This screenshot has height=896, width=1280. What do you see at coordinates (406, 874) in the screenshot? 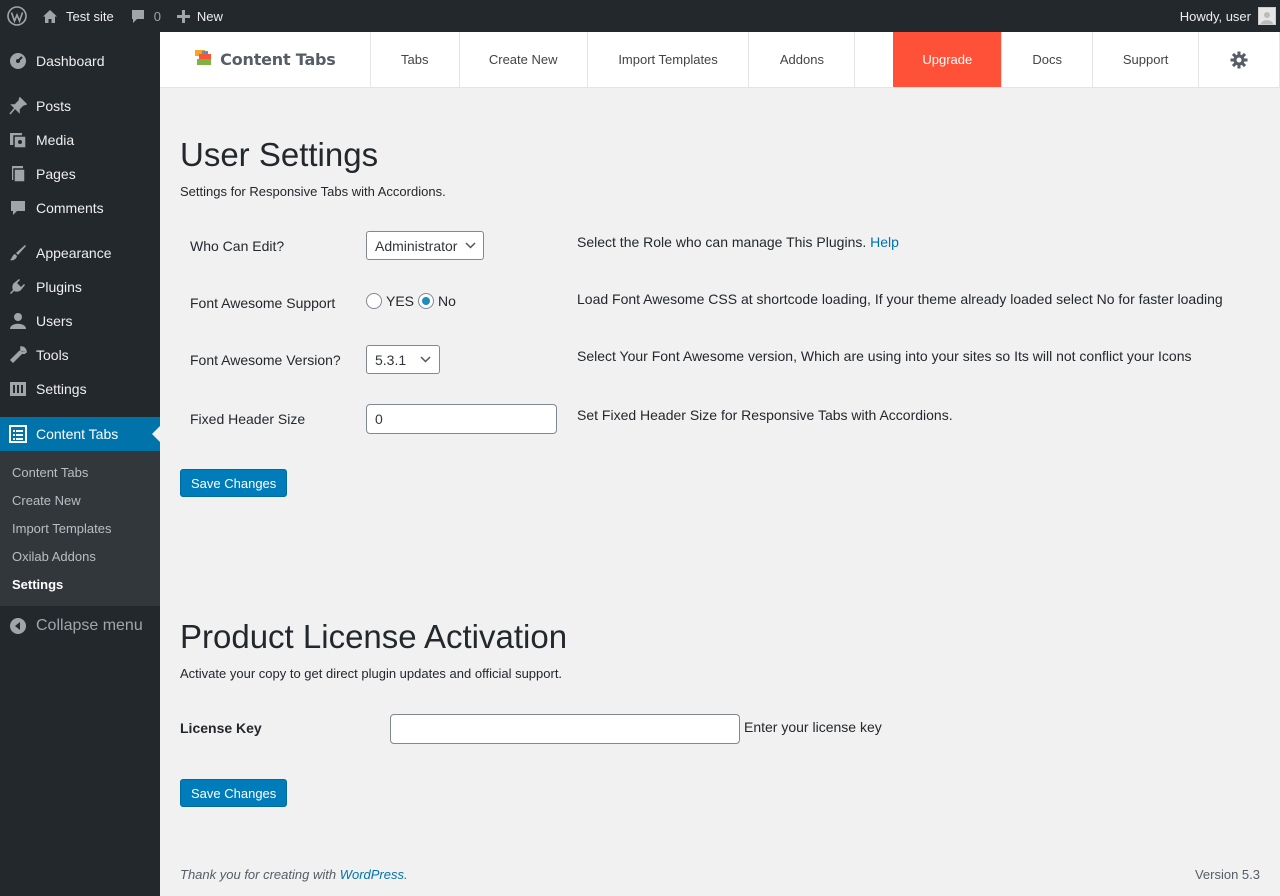
I see `footer-thanks-suffix: .` at bounding box center [406, 874].